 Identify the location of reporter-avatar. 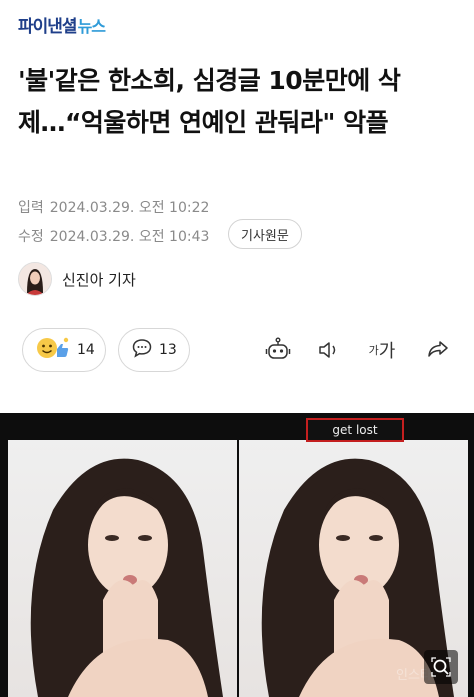
(35, 279).